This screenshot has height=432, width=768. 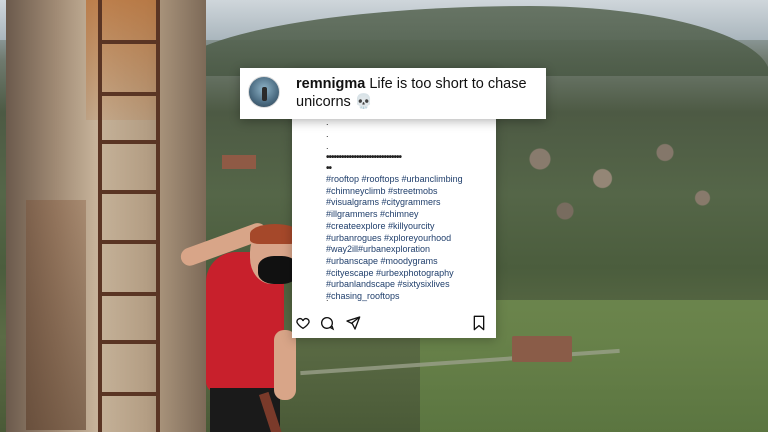 I want to click on caption-dots: . . ., so click(x=327, y=134).